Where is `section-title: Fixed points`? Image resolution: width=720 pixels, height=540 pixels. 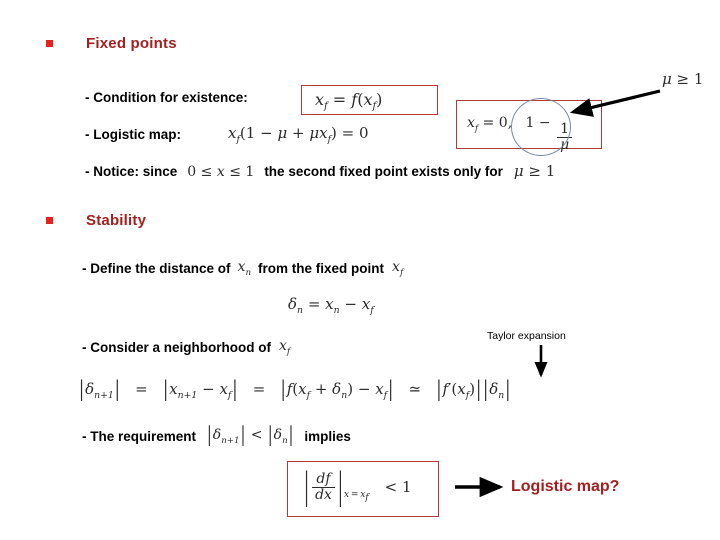 section-title: Fixed points is located at coordinates (131, 43).